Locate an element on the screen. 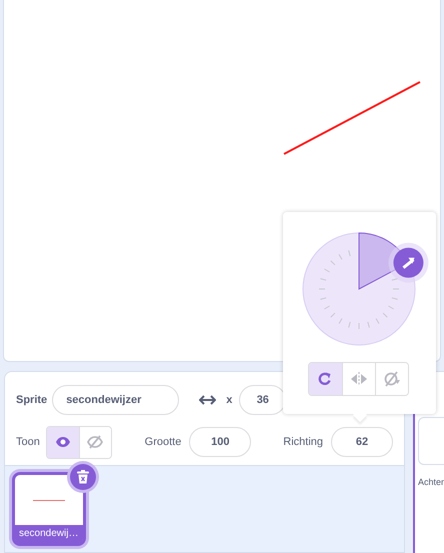 This screenshot has width=444, height=553. eye-icon is located at coordinates (62, 442).